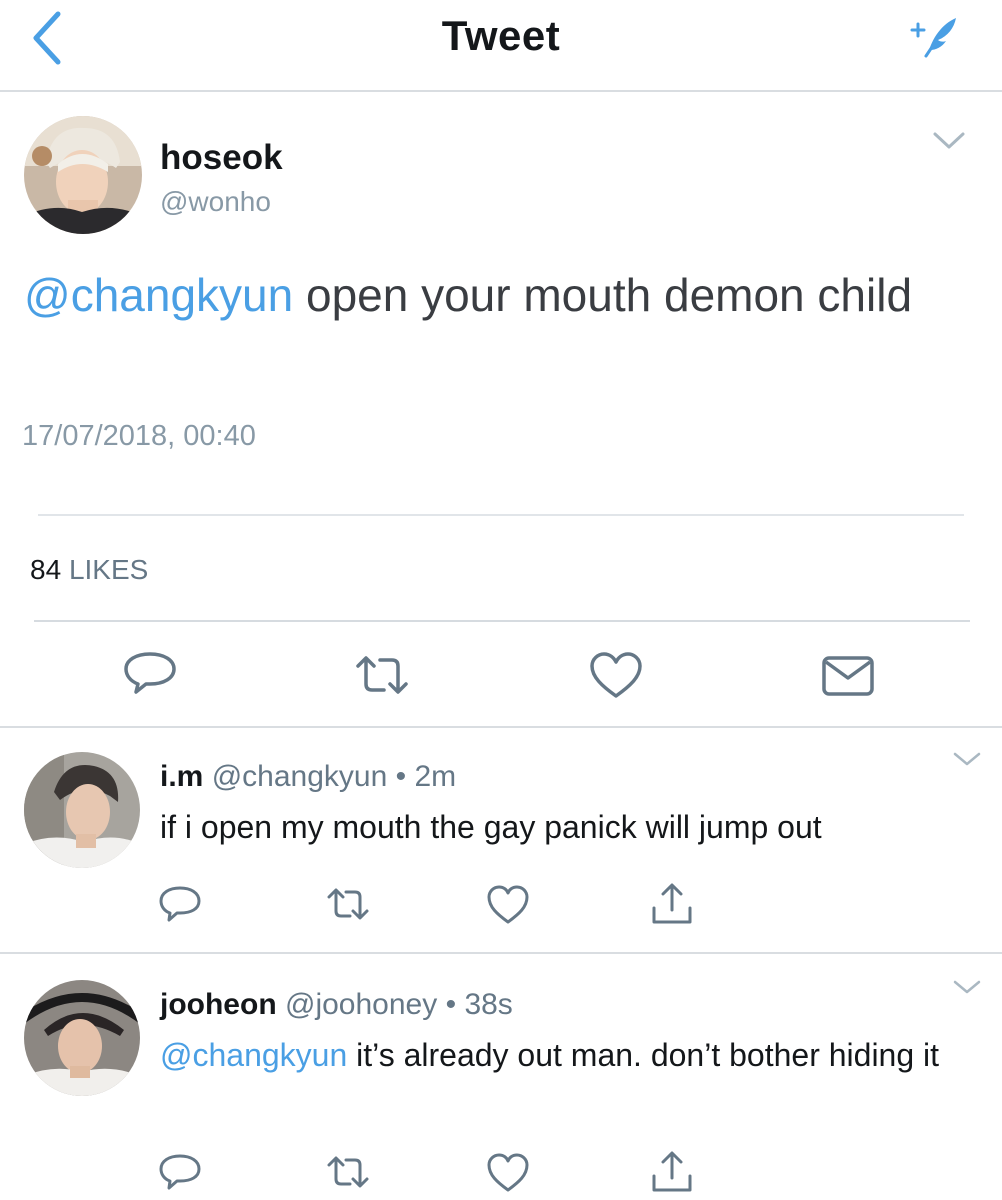 The height and width of the screenshot is (1200, 1002). What do you see at coordinates (139, 436) in the screenshot?
I see `tweet-timestamp: 17/07/2018, 00:40` at bounding box center [139, 436].